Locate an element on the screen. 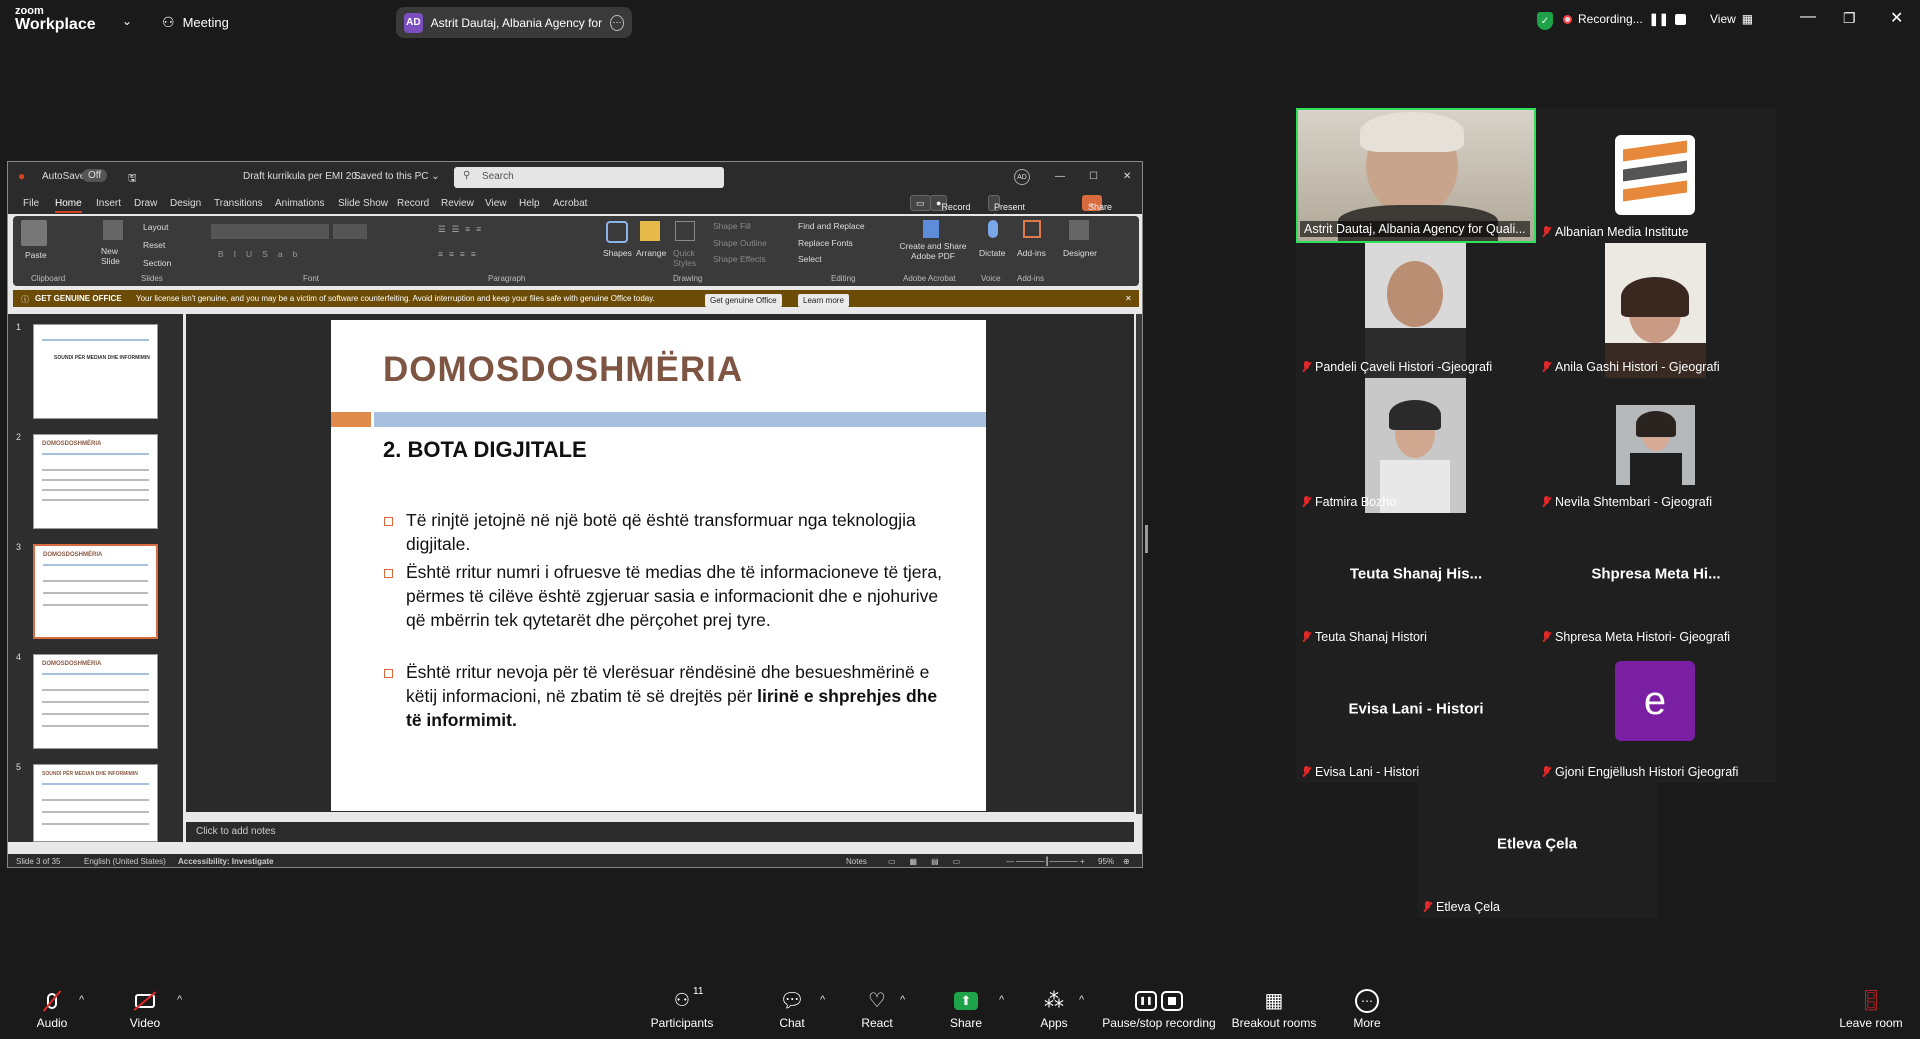 This screenshot has width=1920, height=1039. fit-slide-icon: ⊕ is located at coordinates (1126, 861).